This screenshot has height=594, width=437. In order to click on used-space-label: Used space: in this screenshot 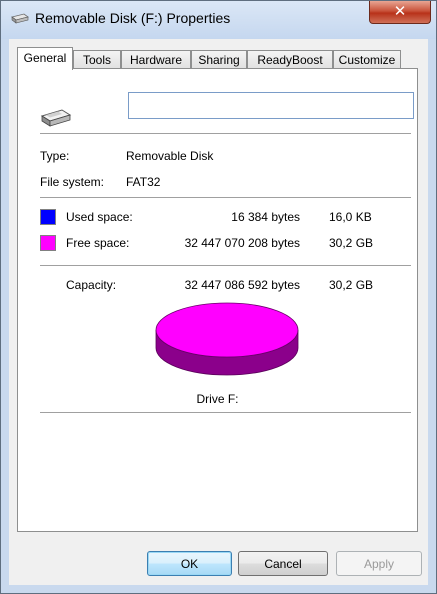, I will do `click(99, 217)`.